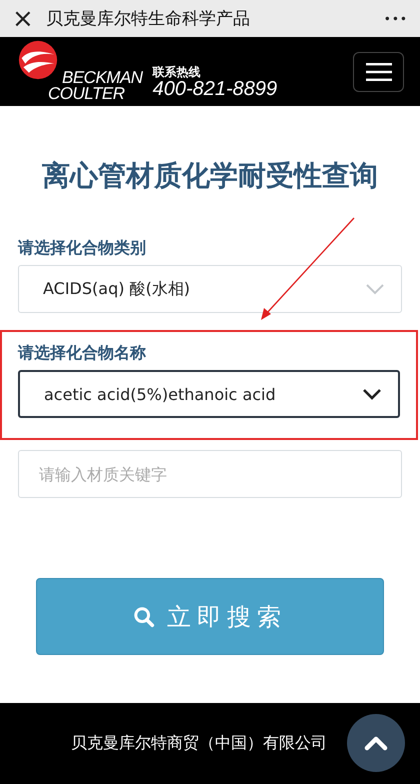 This screenshot has height=784, width=420. I want to click on page-heading: 离心管材质化学耐受性查询, so click(210, 176).